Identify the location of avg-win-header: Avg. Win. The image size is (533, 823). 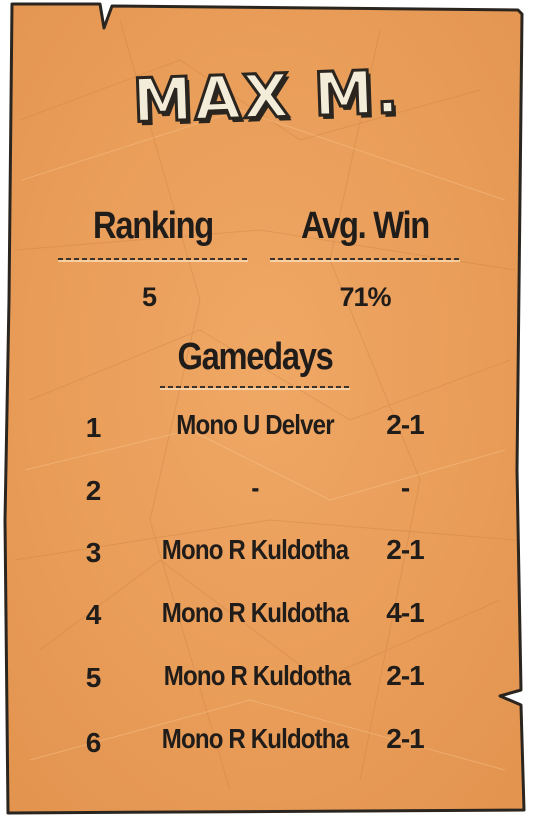
(365, 226).